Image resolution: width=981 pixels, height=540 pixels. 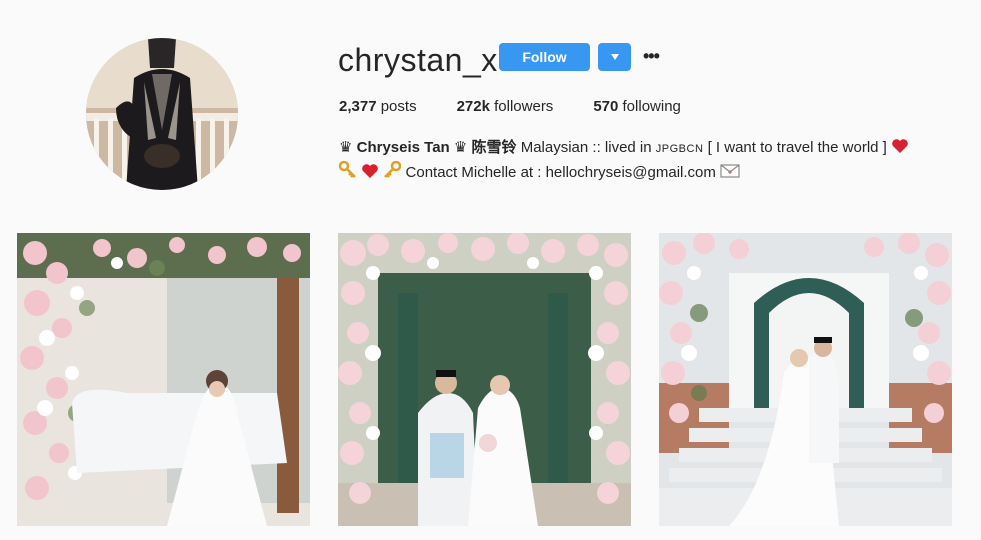 What do you see at coordinates (473, 106) in the screenshot?
I see `followers-count: 272k` at bounding box center [473, 106].